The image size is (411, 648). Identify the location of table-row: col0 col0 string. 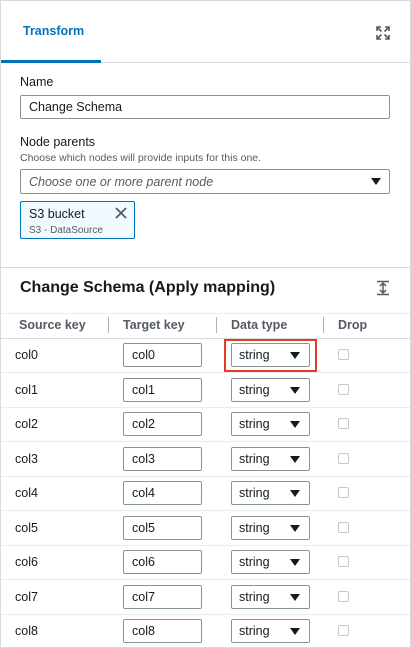
(205, 355).